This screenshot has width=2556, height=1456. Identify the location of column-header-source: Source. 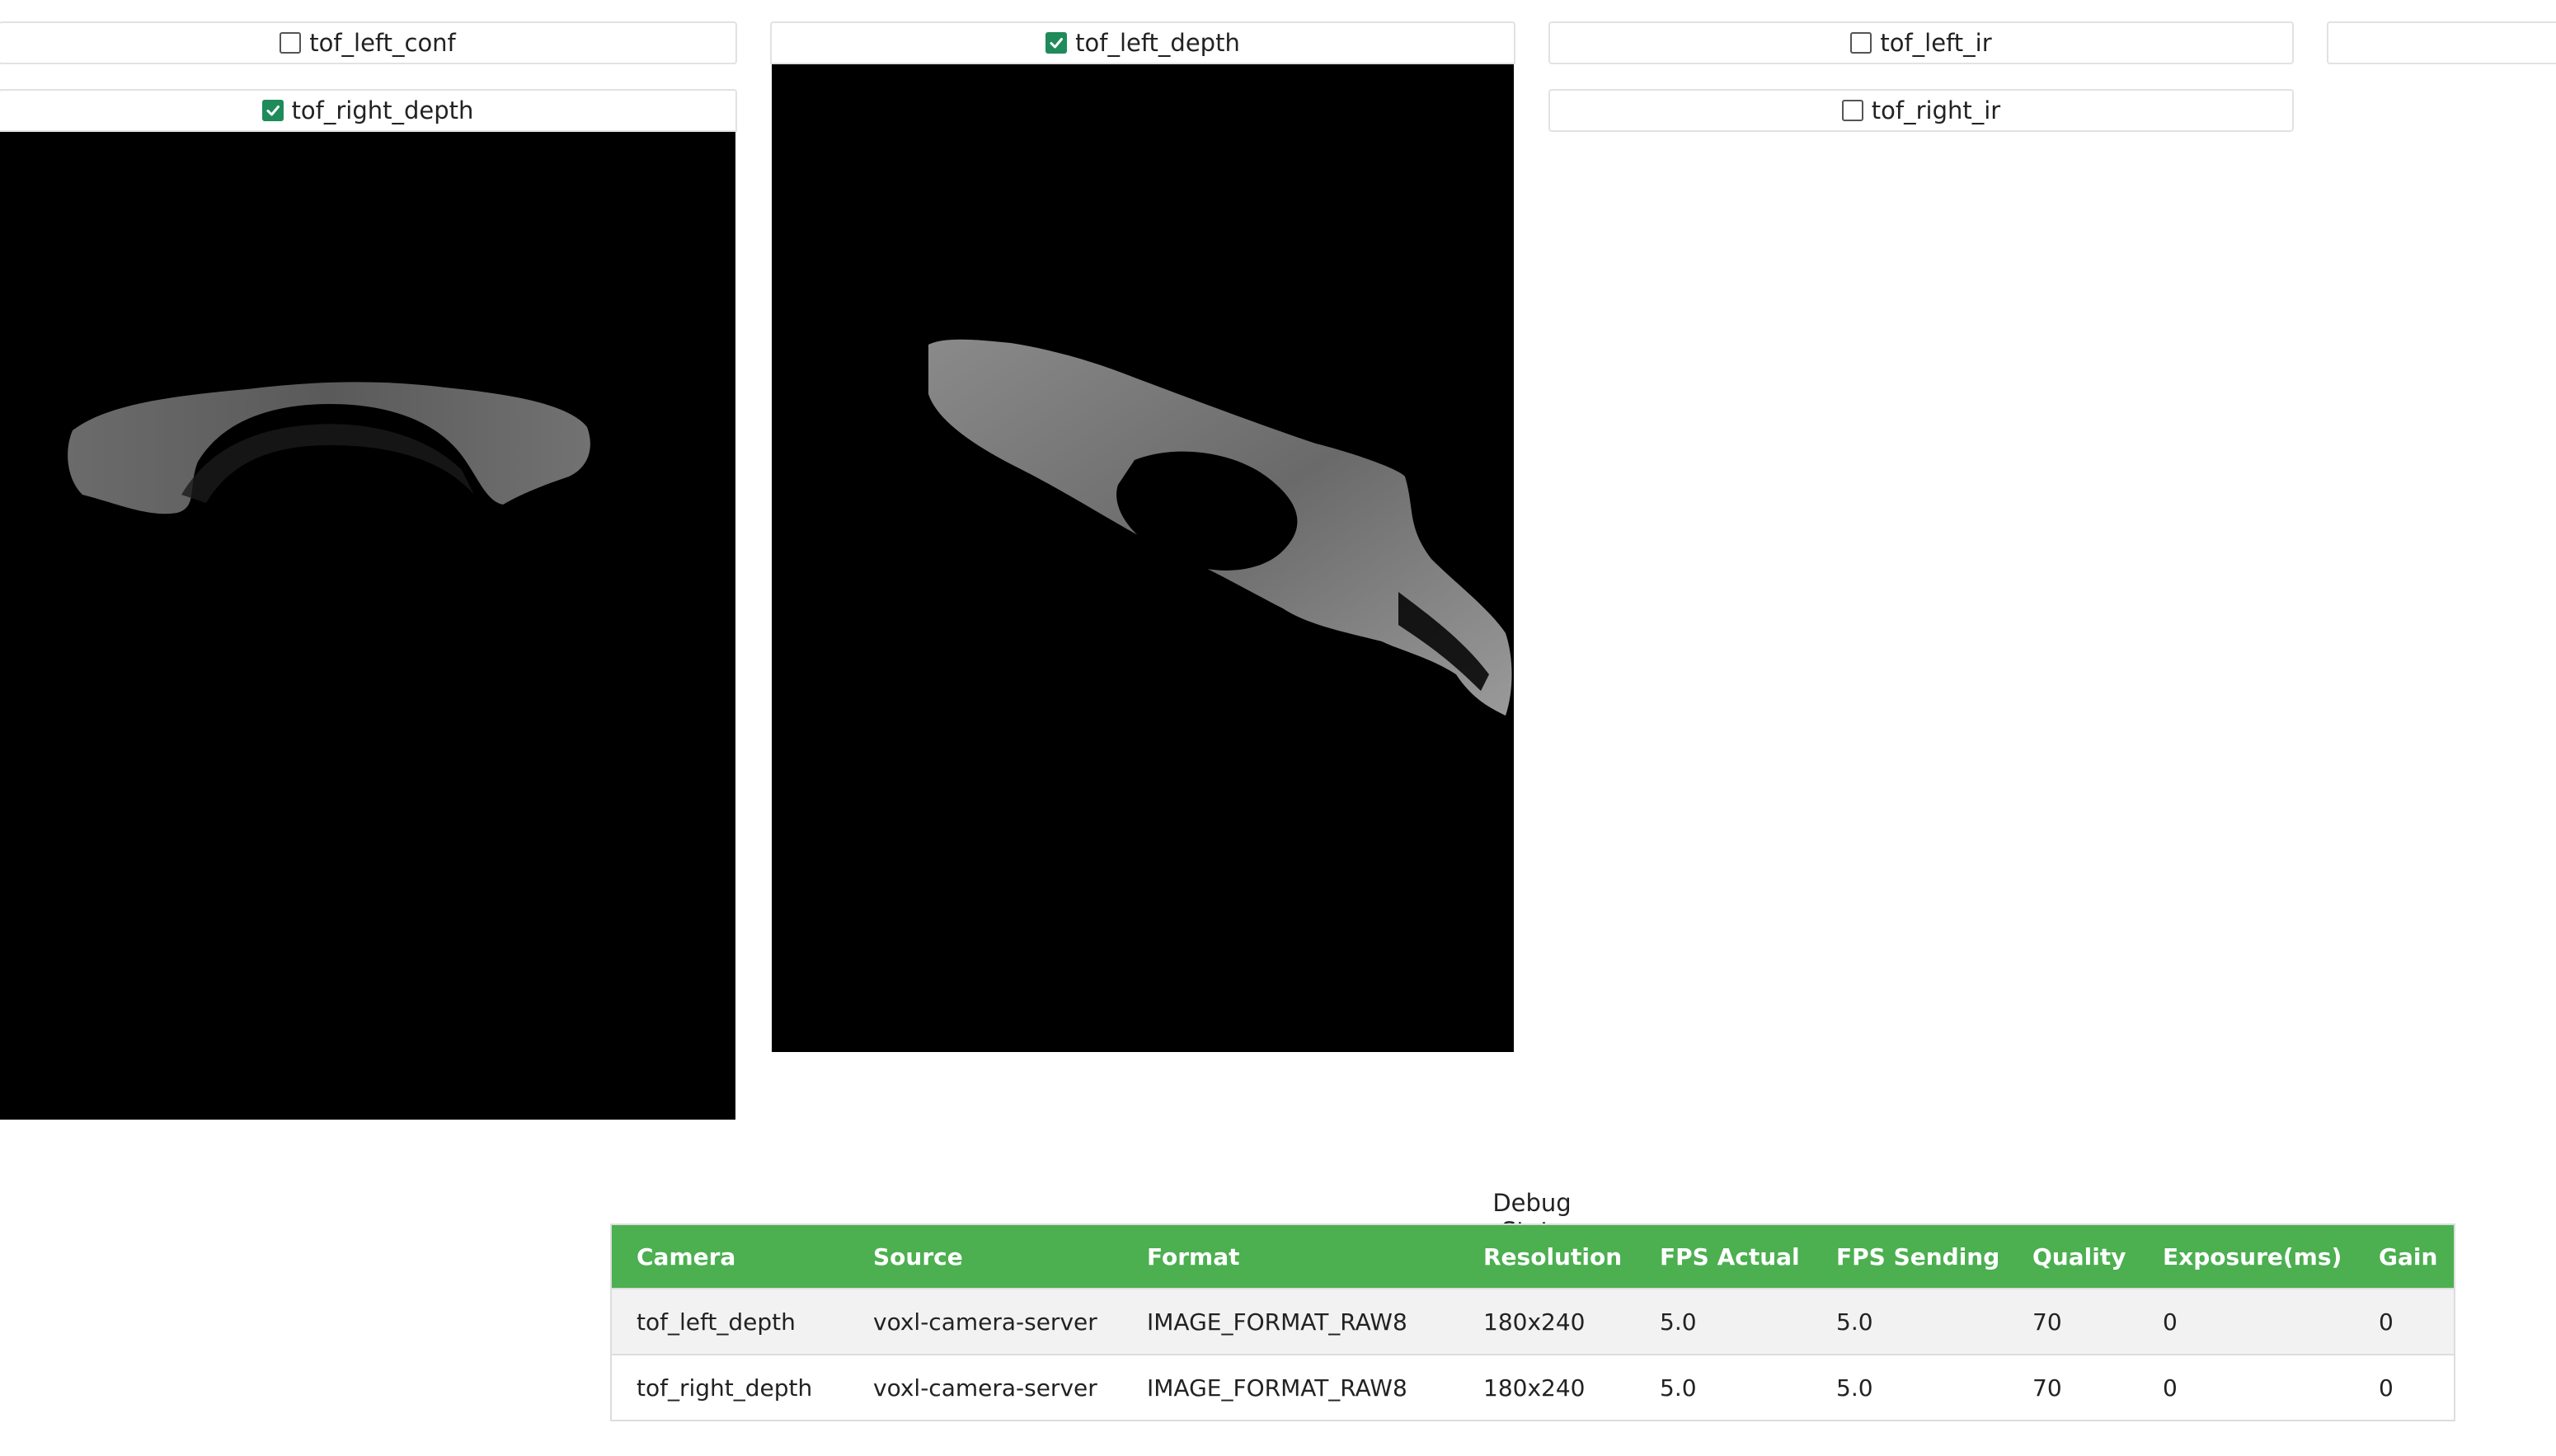
(985, 1256).